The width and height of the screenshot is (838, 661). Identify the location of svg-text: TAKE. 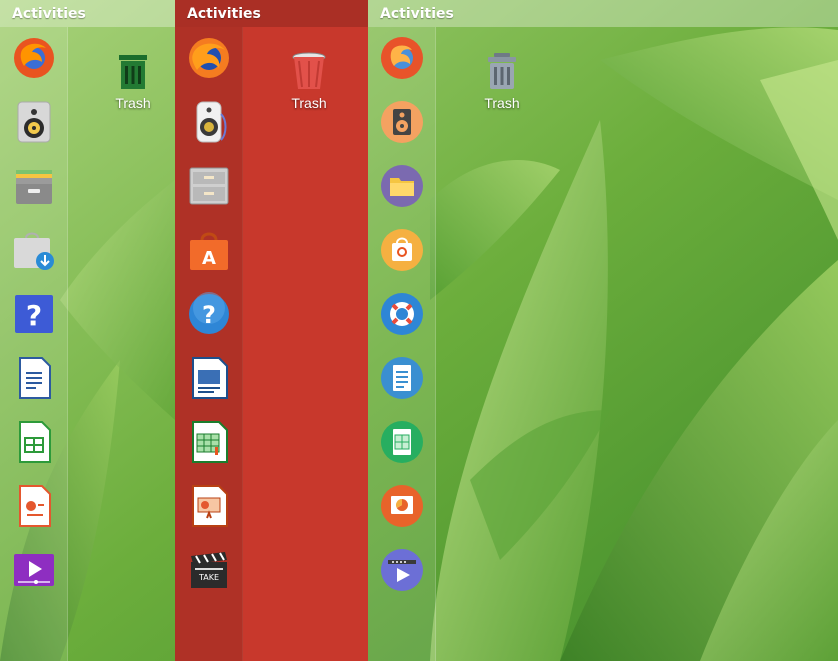
(208, 577).